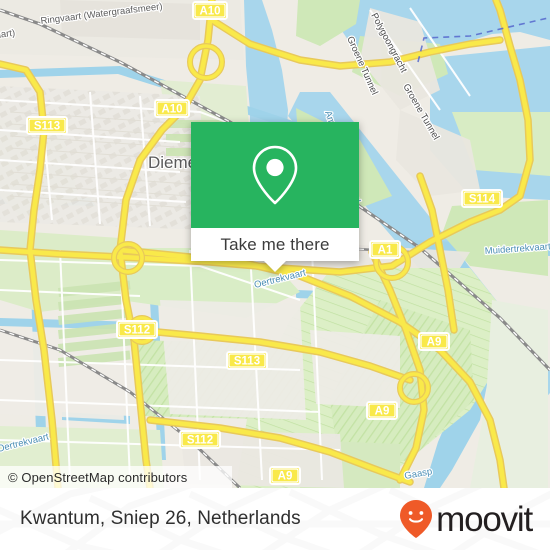 The image size is (550, 550). I want to click on osm-attribution-text: © OpenStreetMap contributors, so click(98, 477).